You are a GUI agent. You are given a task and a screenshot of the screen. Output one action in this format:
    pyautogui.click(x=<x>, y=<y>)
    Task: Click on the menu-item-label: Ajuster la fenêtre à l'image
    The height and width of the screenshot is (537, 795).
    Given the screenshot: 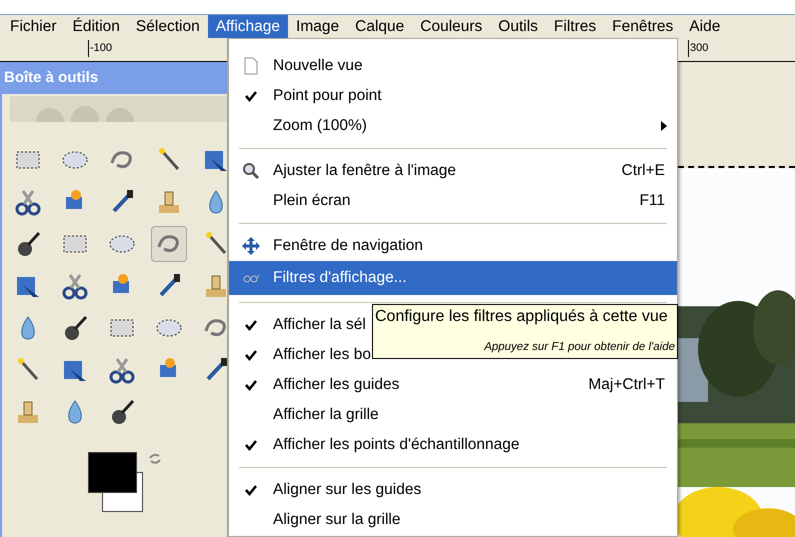 What is the action you would take?
    pyautogui.click(x=364, y=171)
    